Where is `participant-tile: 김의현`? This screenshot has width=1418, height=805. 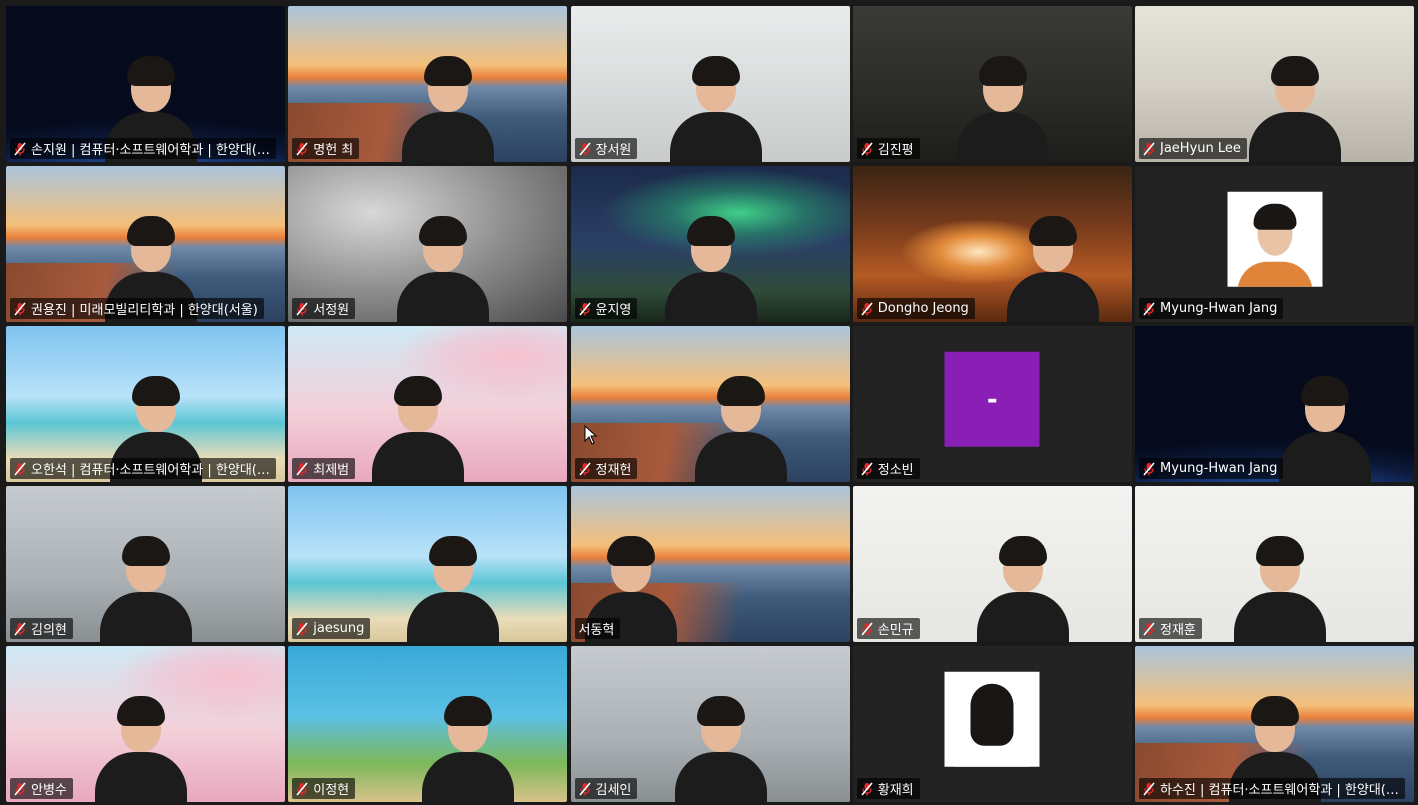
participant-tile: 김의현 is located at coordinates (145, 564).